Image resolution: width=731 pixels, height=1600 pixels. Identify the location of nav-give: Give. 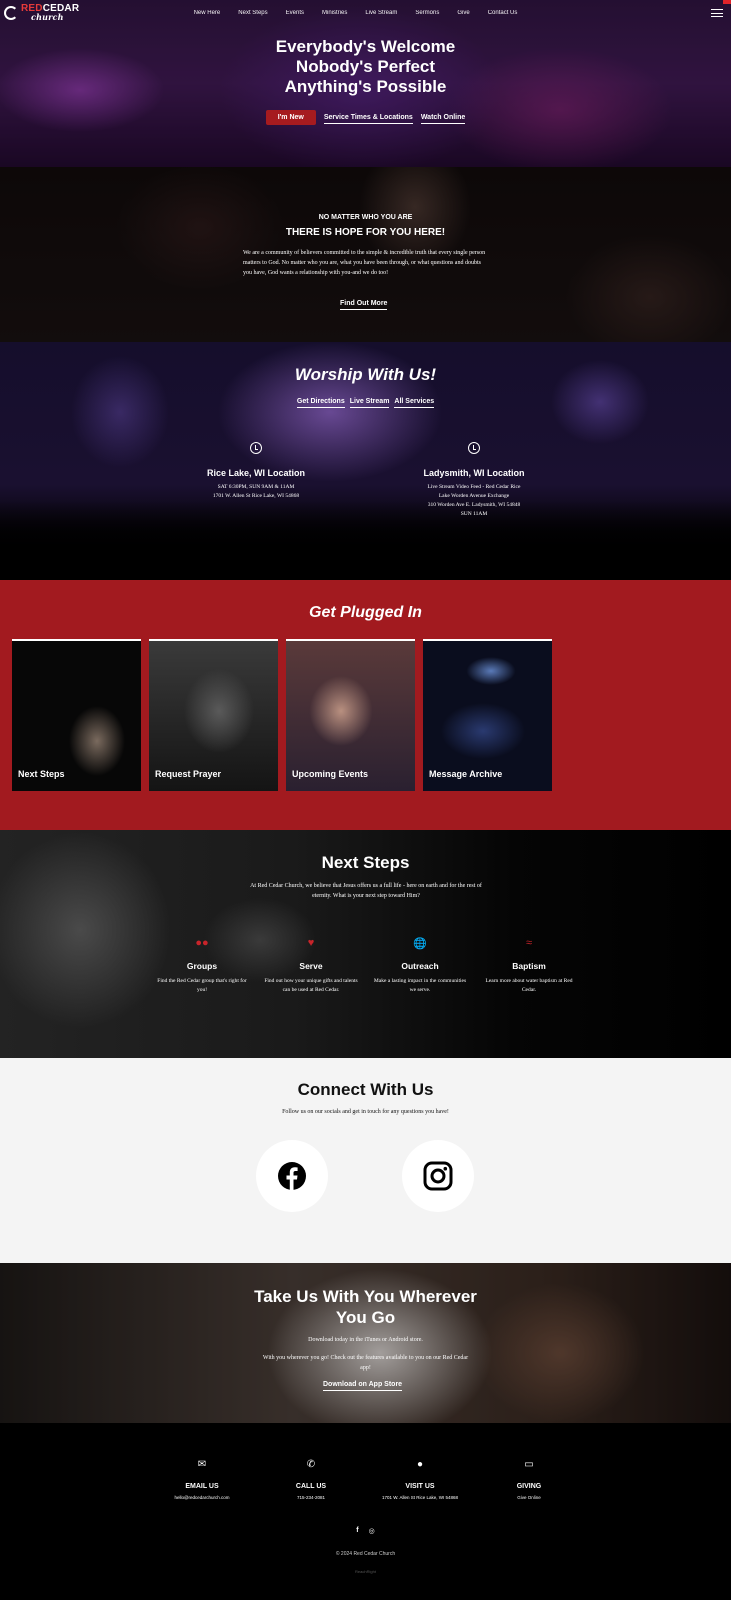
(463, 13).